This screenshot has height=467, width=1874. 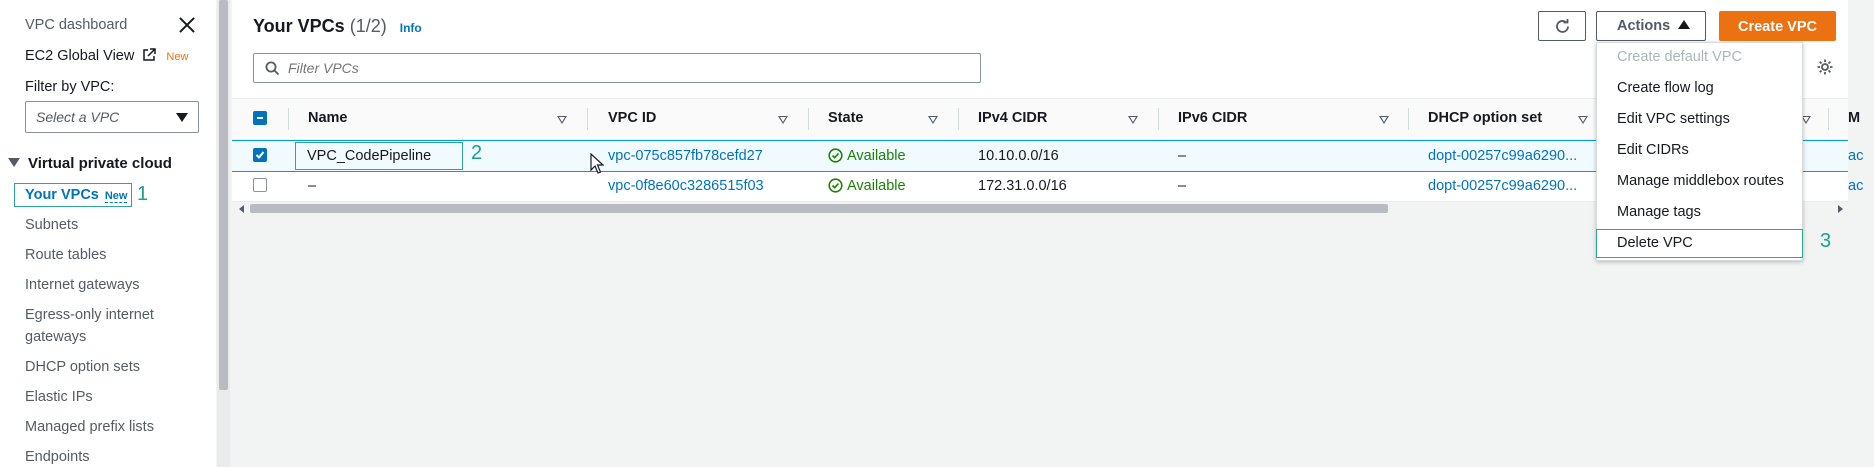 What do you see at coordinates (1777, 26) in the screenshot?
I see `create-vpc-button: Create VPC` at bounding box center [1777, 26].